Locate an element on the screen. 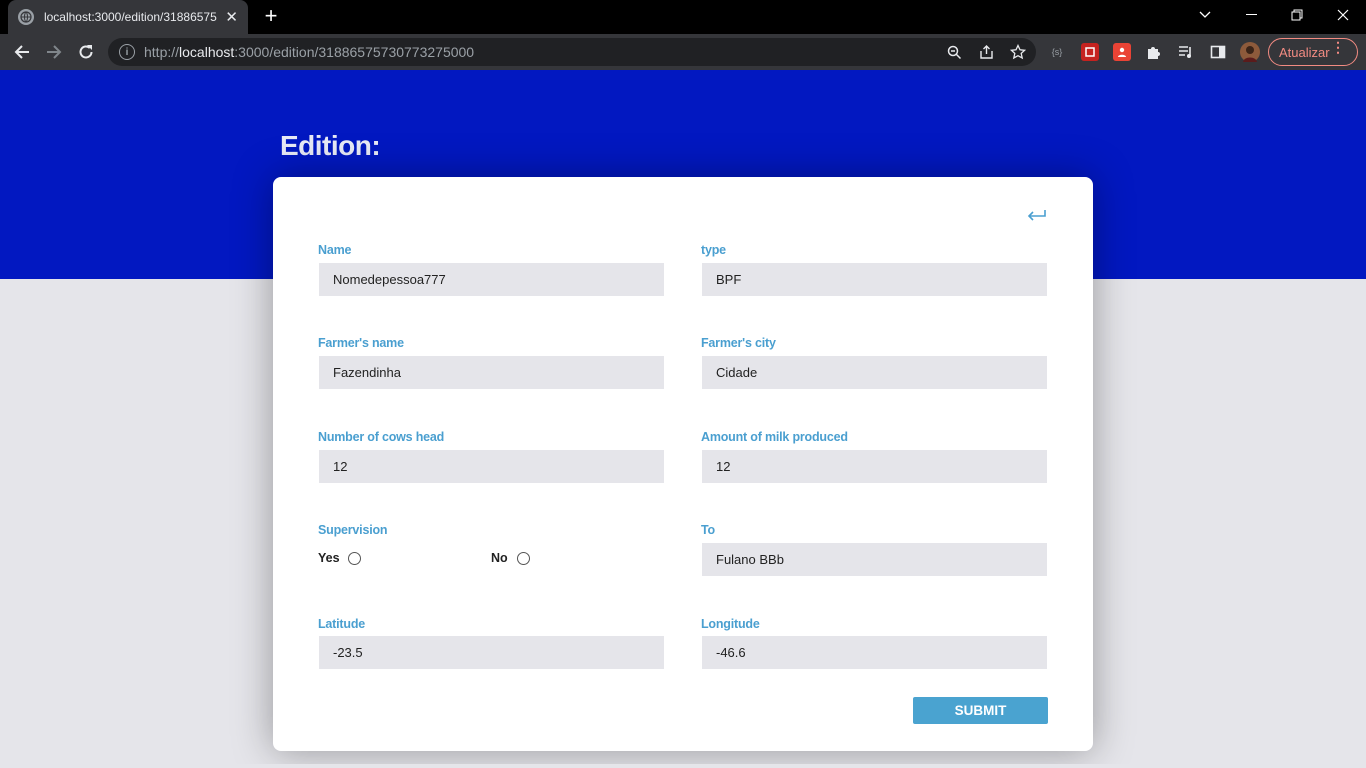 This screenshot has width=1366, height=768. star-icon is located at coordinates (1018, 52).